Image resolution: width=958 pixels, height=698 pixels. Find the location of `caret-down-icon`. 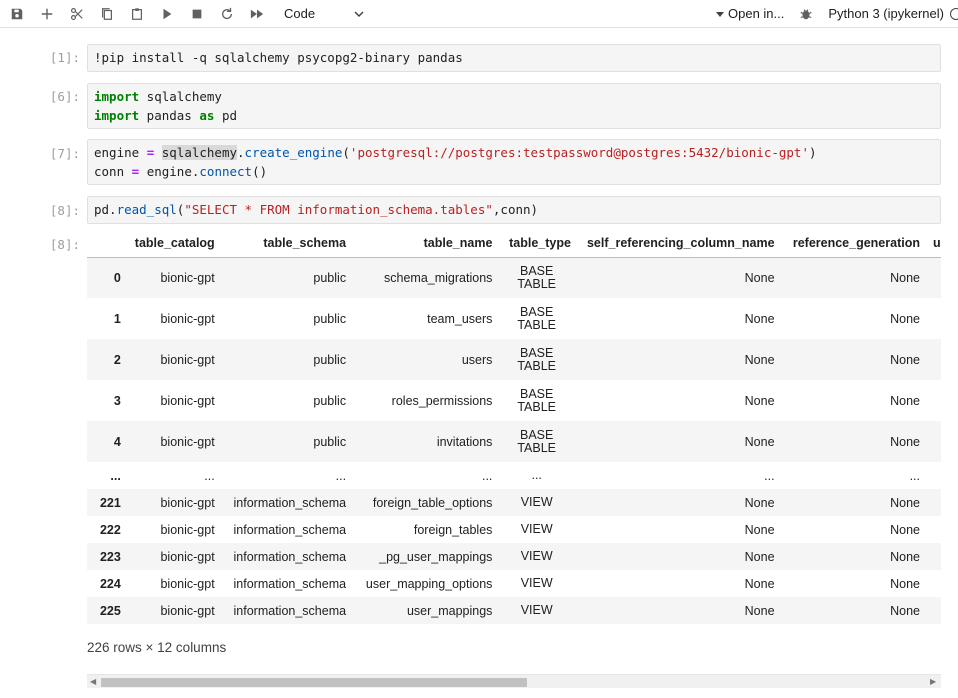

caret-down-icon is located at coordinates (720, 14).